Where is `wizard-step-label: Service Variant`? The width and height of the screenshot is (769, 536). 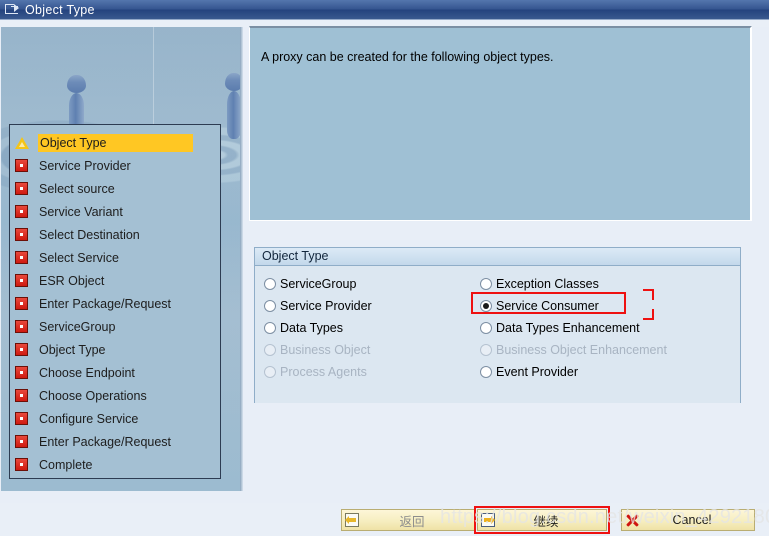 wizard-step-label: Service Variant is located at coordinates (81, 211).